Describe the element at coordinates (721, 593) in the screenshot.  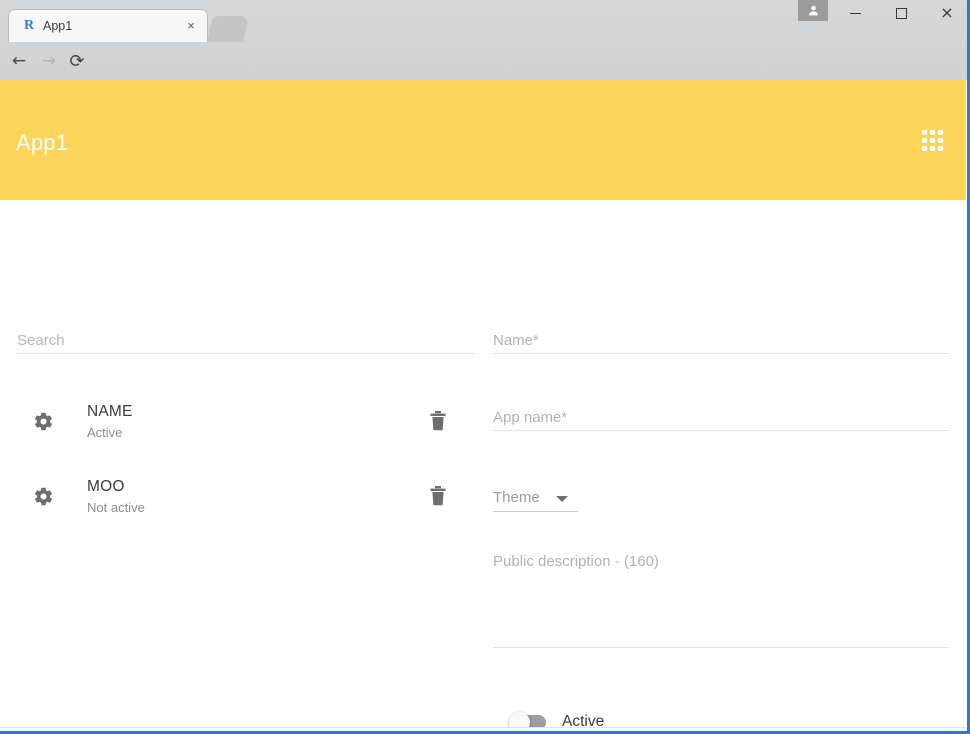
I see `public-description-field` at that location.